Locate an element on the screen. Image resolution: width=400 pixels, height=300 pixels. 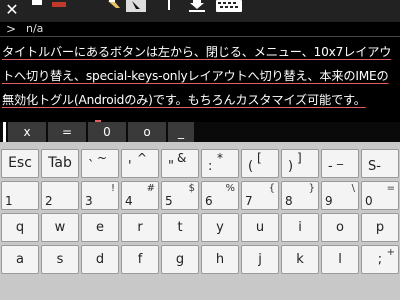
key-letter: d is located at coordinates (100, 259).